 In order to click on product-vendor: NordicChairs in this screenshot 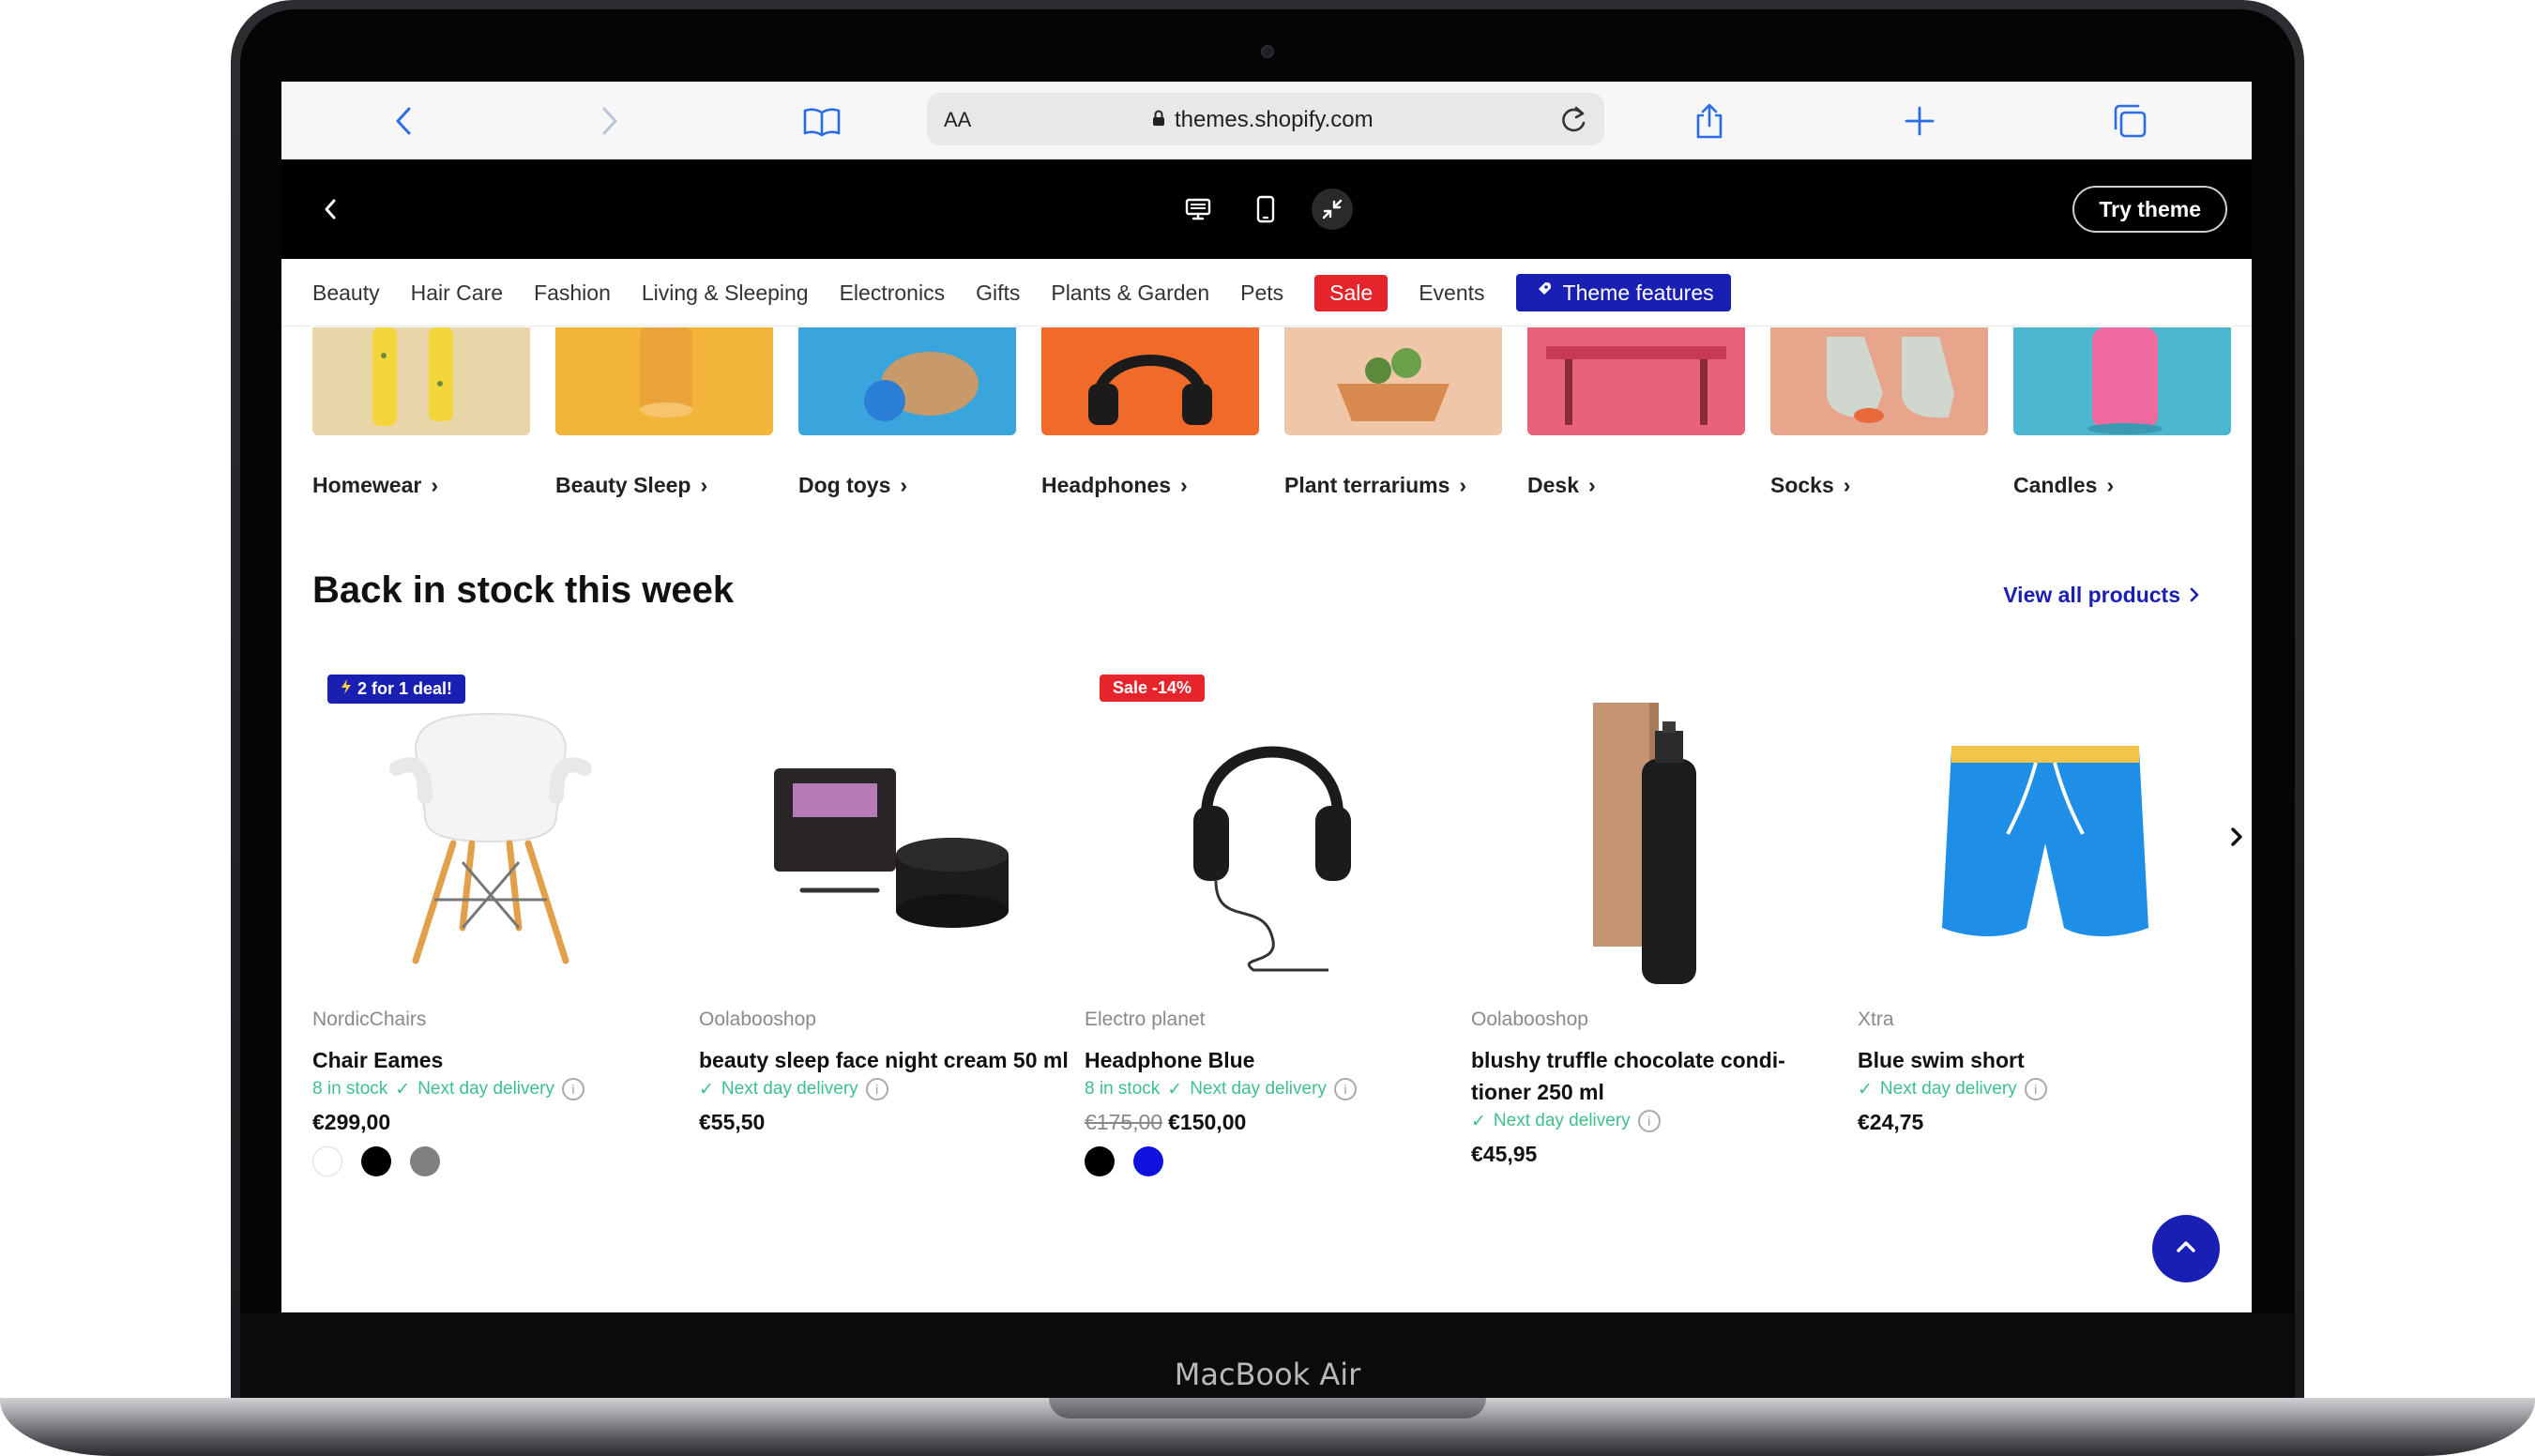, I will do `click(369, 1019)`.